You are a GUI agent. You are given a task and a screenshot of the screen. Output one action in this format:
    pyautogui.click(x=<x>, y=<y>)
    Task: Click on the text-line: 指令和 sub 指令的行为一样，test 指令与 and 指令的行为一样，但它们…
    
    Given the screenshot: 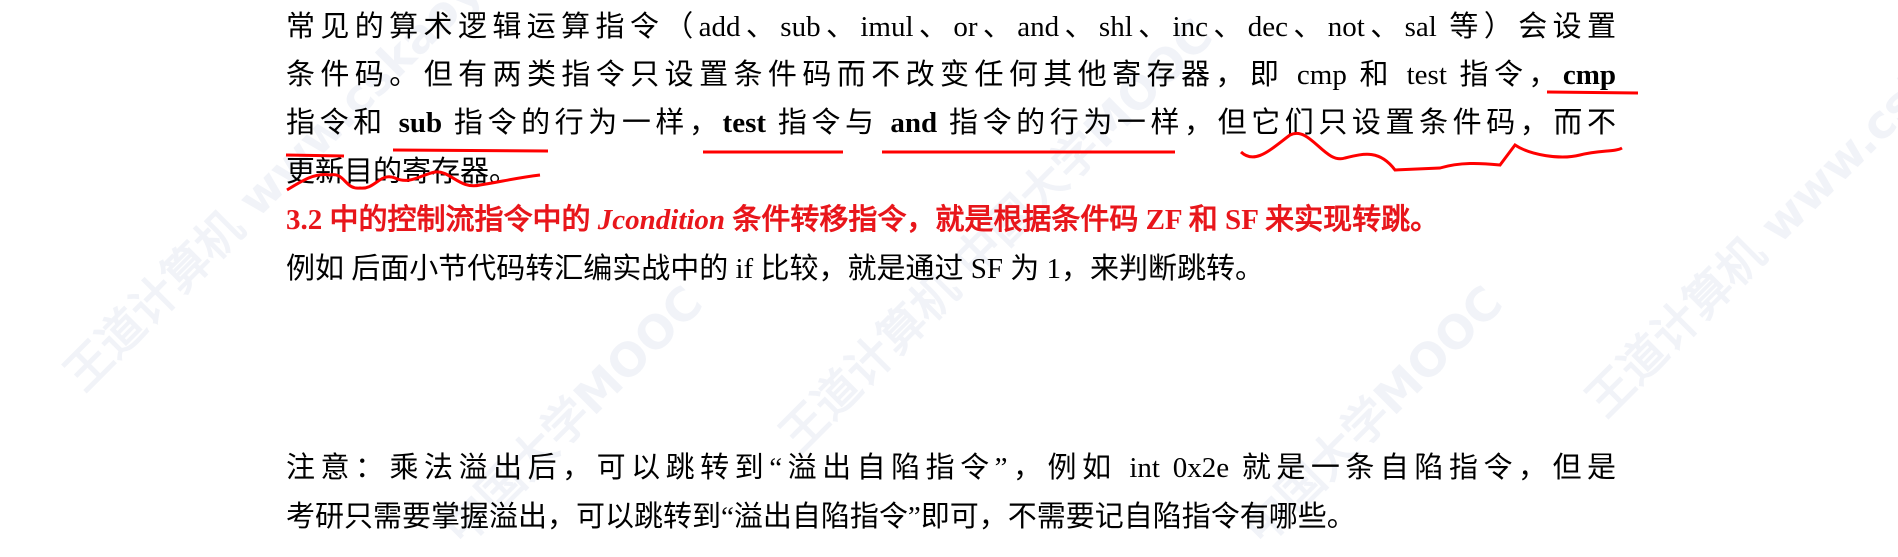 What is the action you would take?
    pyautogui.click(x=951, y=123)
    